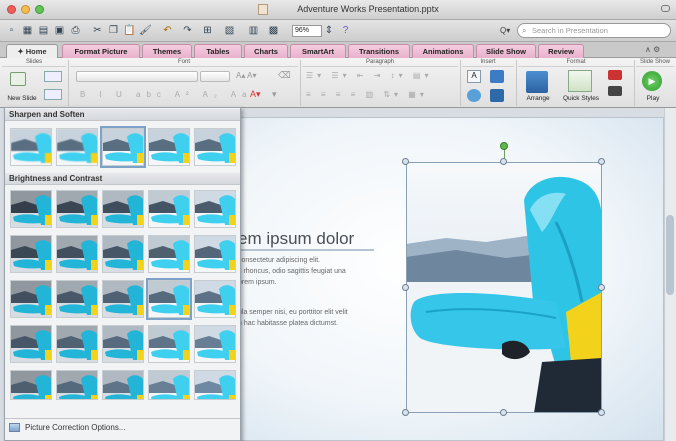 This screenshot has width=676, height=441. What do you see at coordinates (53, 94) in the screenshot?
I see `section-icon` at bounding box center [53, 94].